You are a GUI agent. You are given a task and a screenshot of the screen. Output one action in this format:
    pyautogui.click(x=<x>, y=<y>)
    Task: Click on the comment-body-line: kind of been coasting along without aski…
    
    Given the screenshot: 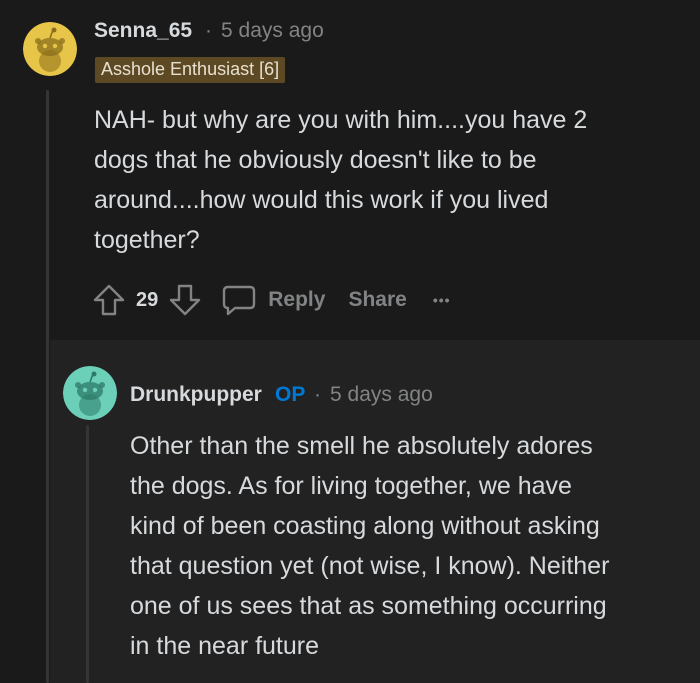 What is the action you would take?
    pyautogui.click(x=365, y=526)
    